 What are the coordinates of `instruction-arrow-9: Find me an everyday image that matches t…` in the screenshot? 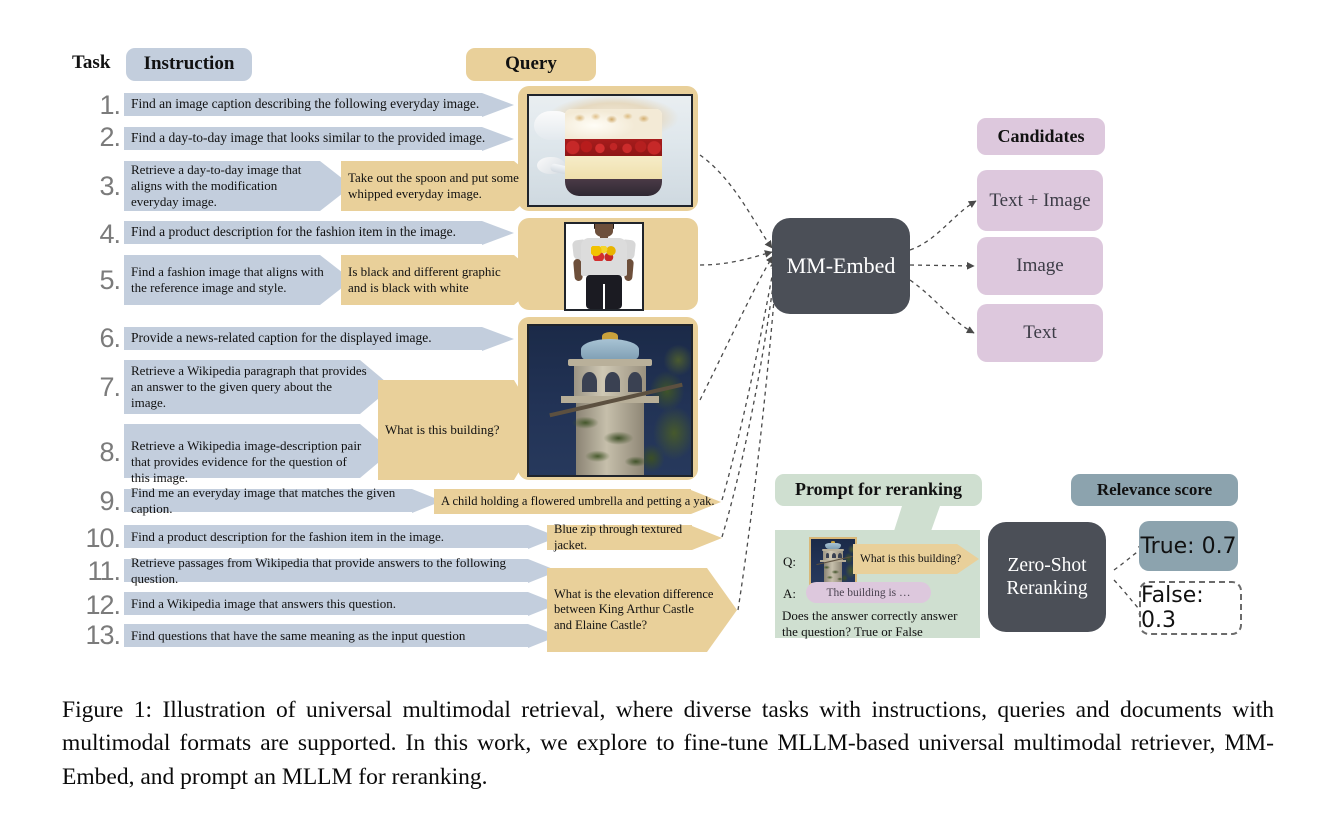 It's located at (283, 500).